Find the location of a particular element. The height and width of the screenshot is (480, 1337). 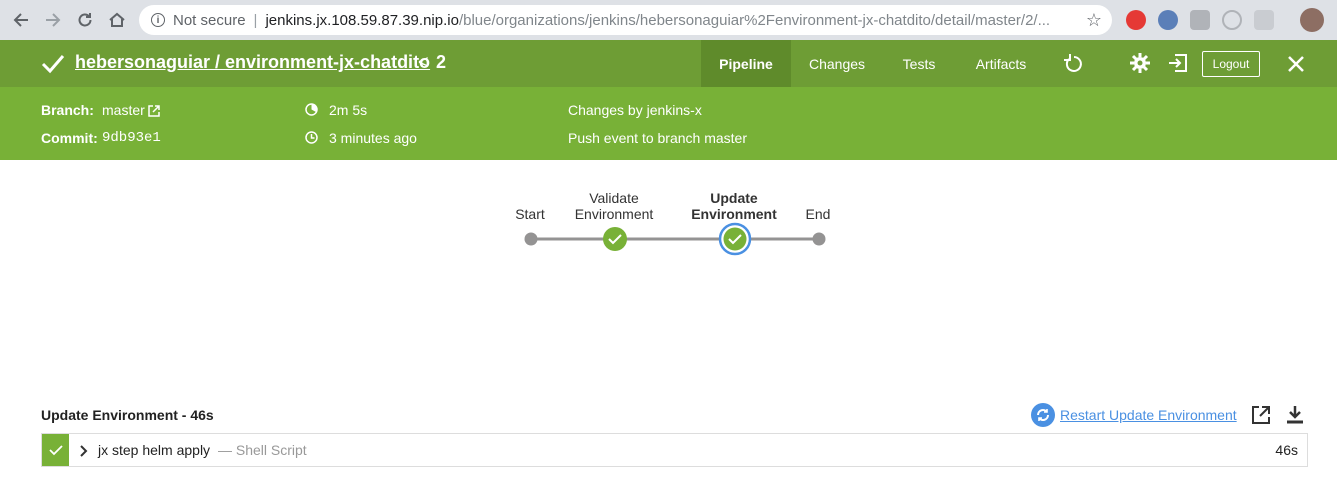

extension-box-icon is located at coordinates (1200, 20).